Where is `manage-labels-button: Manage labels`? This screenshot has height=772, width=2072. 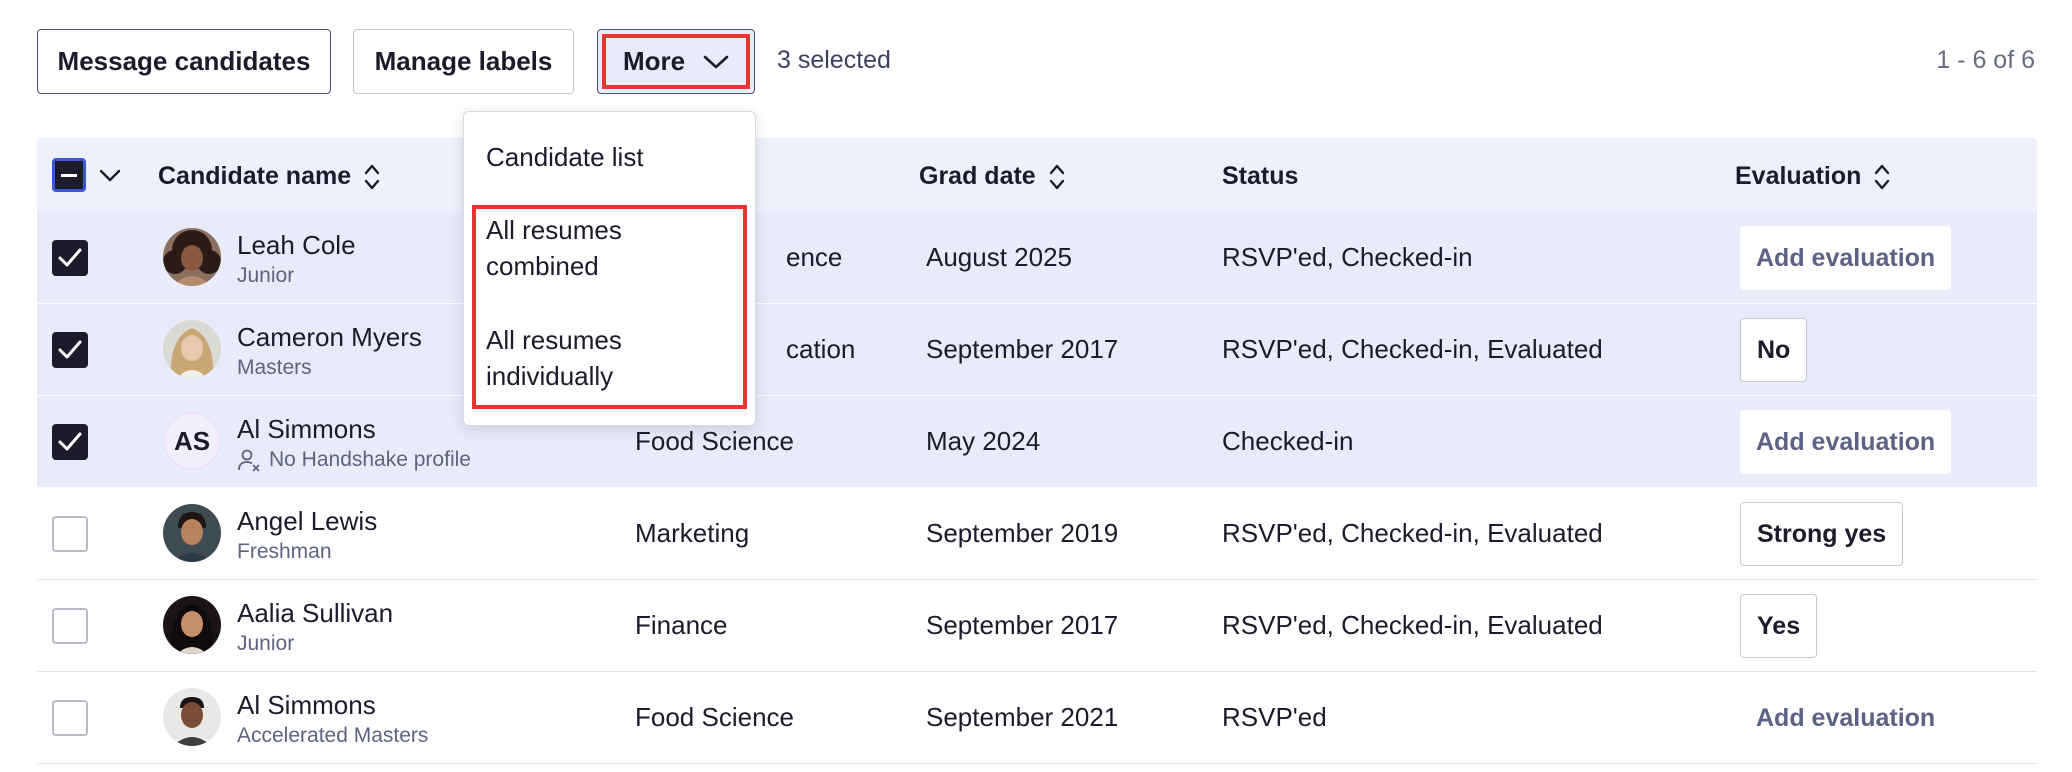
manage-labels-button: Manage labels is located at coordinates (463, 61).